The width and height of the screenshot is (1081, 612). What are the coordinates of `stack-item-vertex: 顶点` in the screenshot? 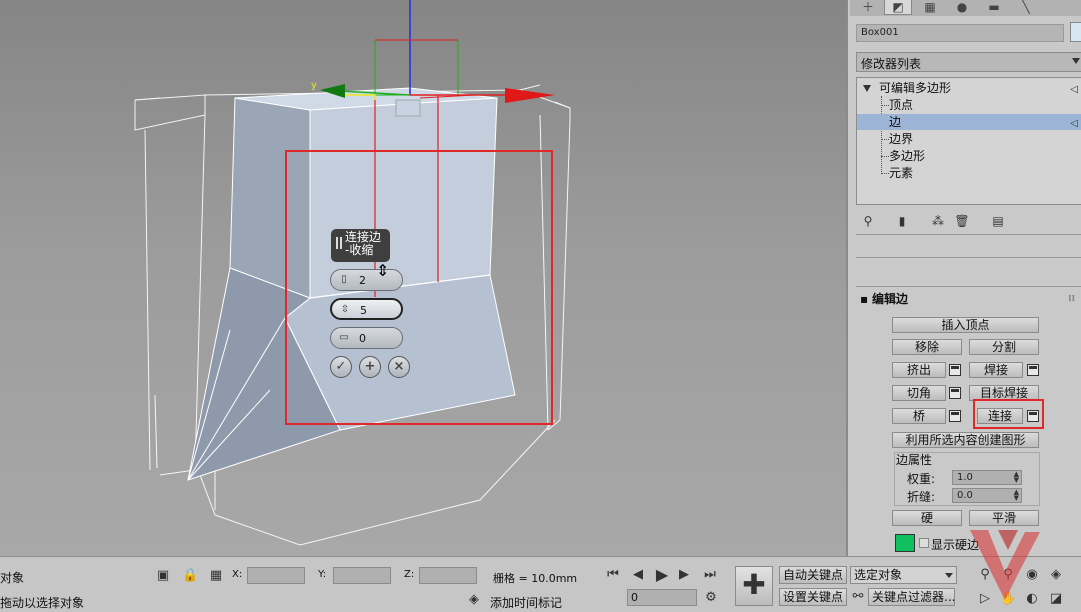 It's located at (969, 105).